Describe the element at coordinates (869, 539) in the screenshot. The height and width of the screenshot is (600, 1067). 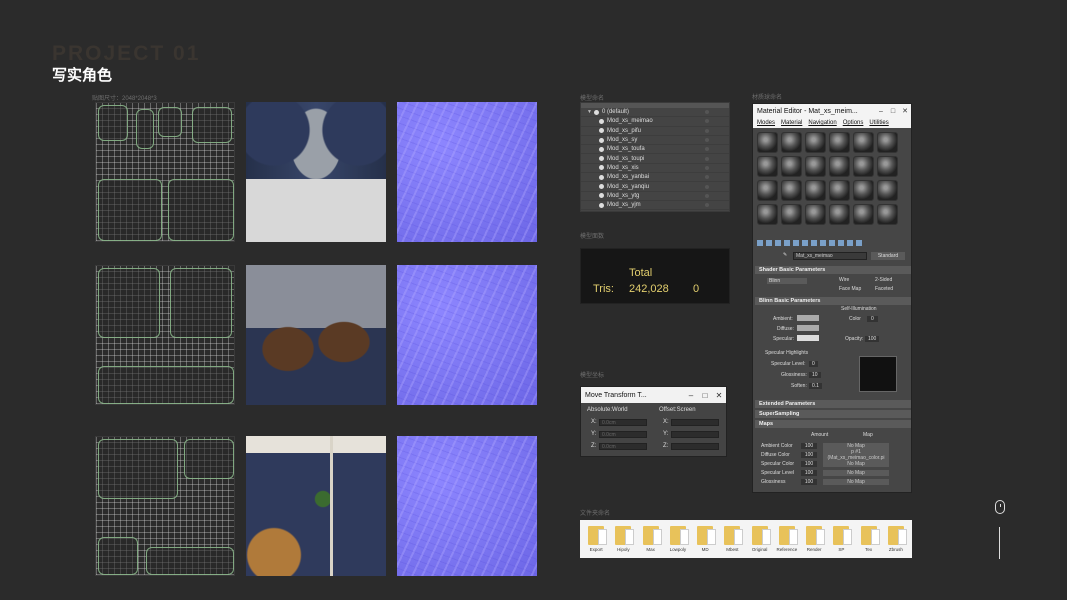
I see `folder-item: Tex` at that location.